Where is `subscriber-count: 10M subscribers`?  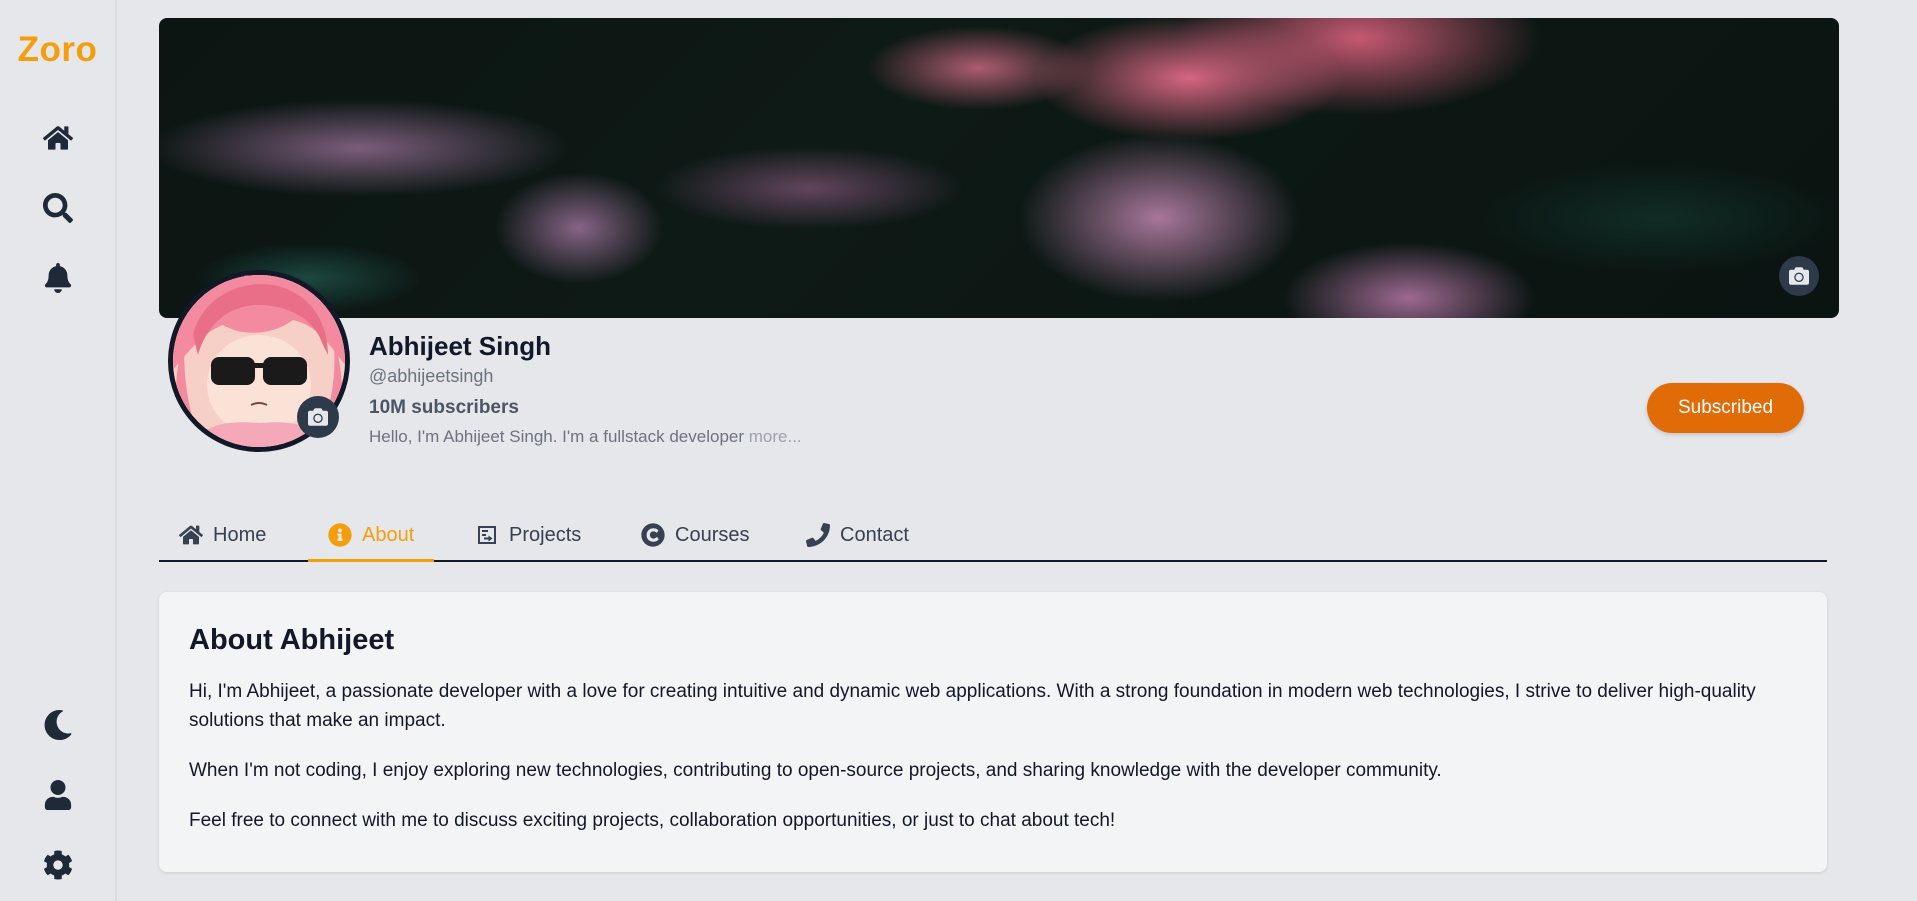
subscriber-count: 10M subscribers is located at coordinates (444, 407).